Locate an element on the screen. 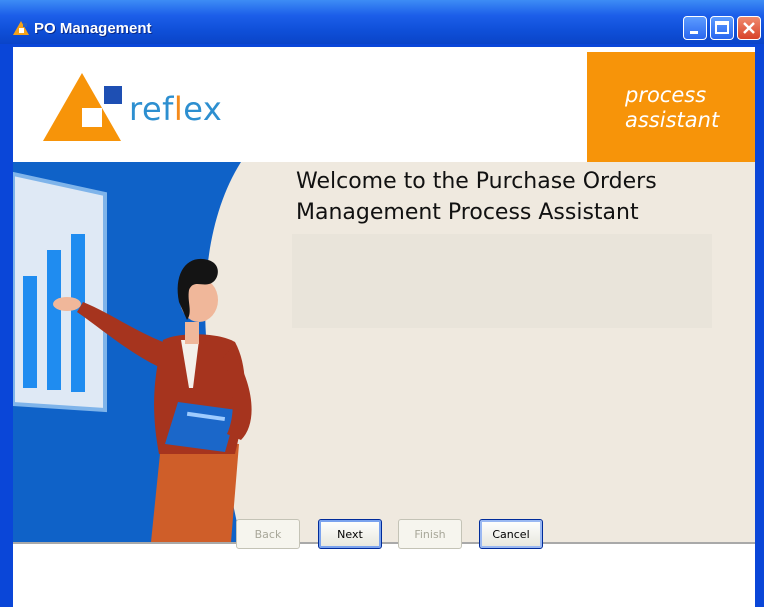 This screenshot has height=607, width=764. back-button: Back is located at coordinates (268, 534).